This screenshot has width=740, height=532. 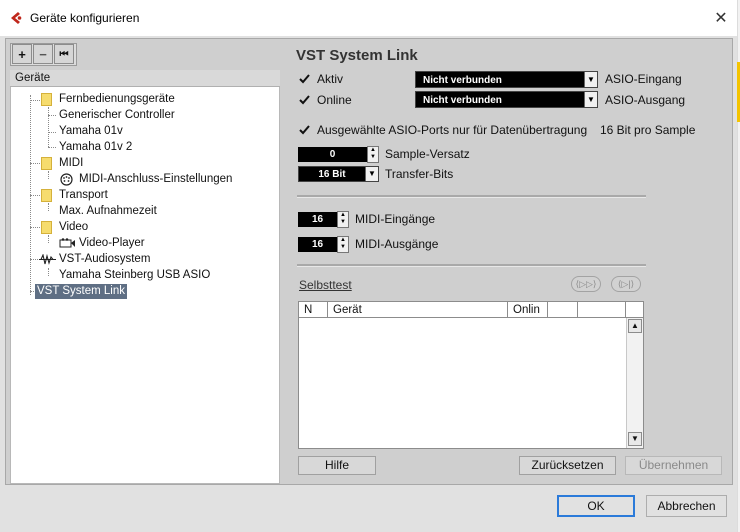 What do you see at coordinates (635, 439) in the screenshot?
I see `scroll-down-icon: ▼` at bounding box center [635, 439].